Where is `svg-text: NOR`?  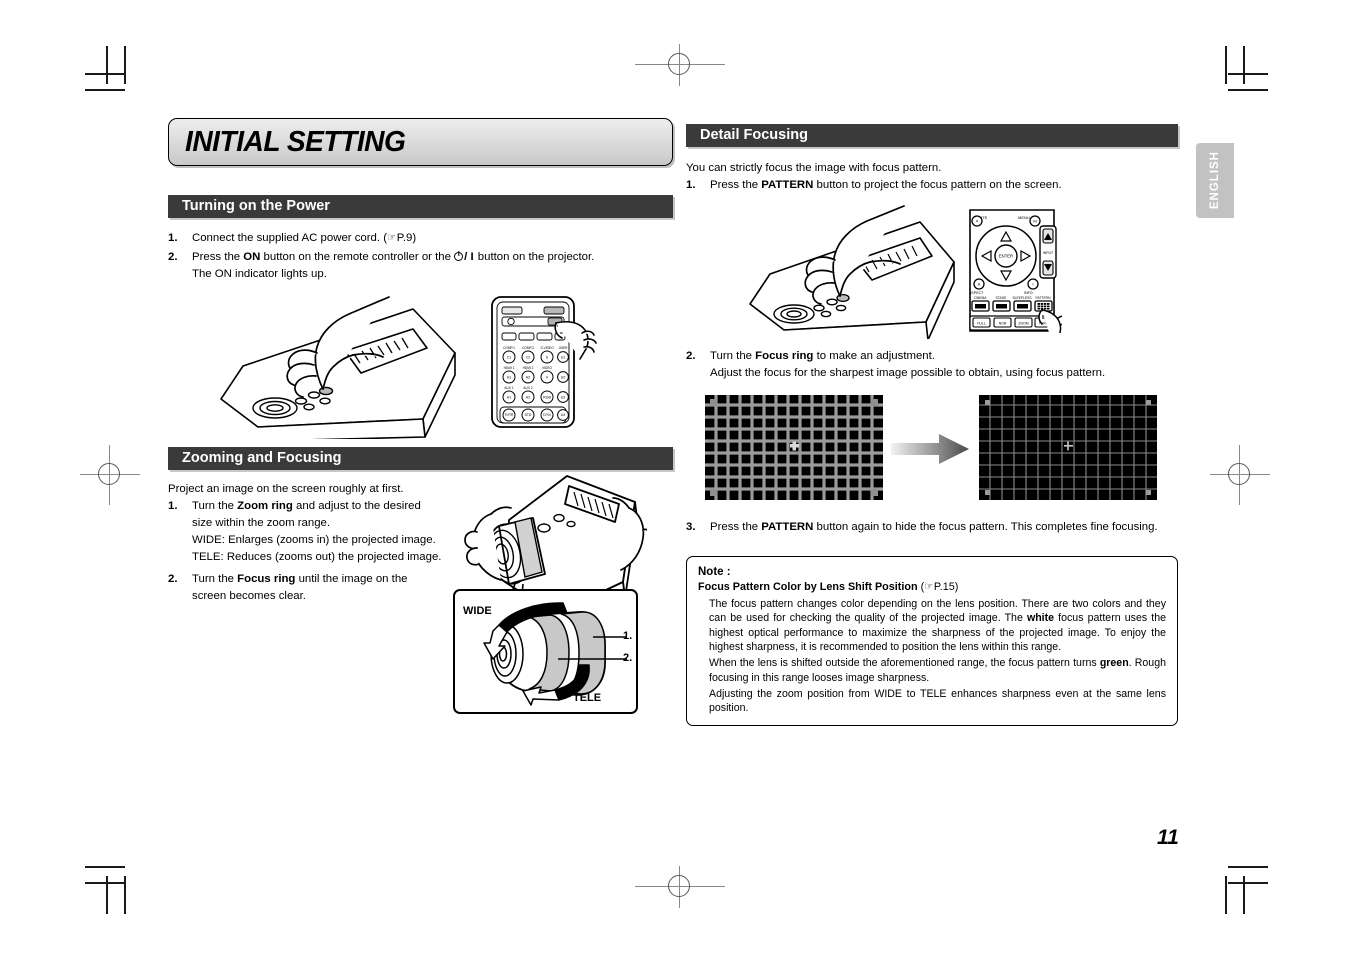
svg-text: NOR is located at coordinates (1003, 323).